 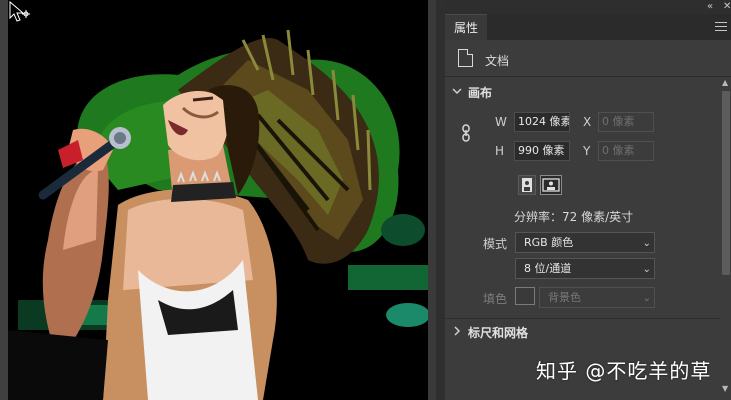 What do you see at coordinates (710, 7) in the screenshot?
I see `double-chevron-left-icon: «` at bounding box center [710, 7].